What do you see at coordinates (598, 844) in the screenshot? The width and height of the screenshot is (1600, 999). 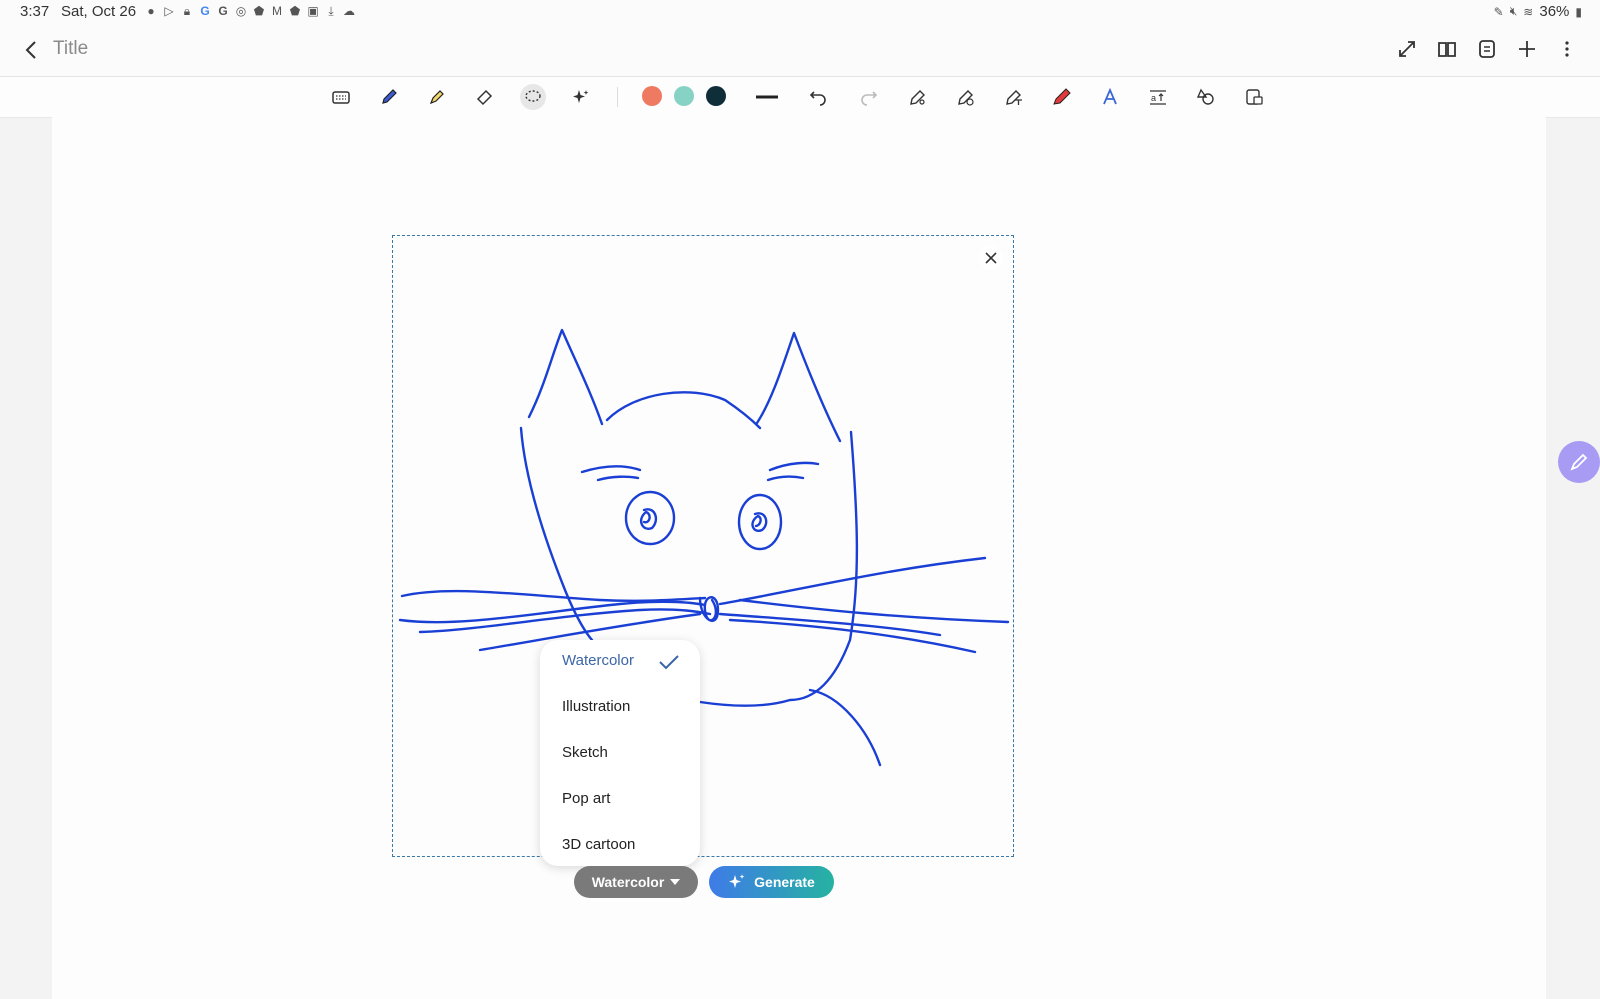 I see `menu-item-3d-cartoon: 3D cartoon` at bounding box center [598, 844].